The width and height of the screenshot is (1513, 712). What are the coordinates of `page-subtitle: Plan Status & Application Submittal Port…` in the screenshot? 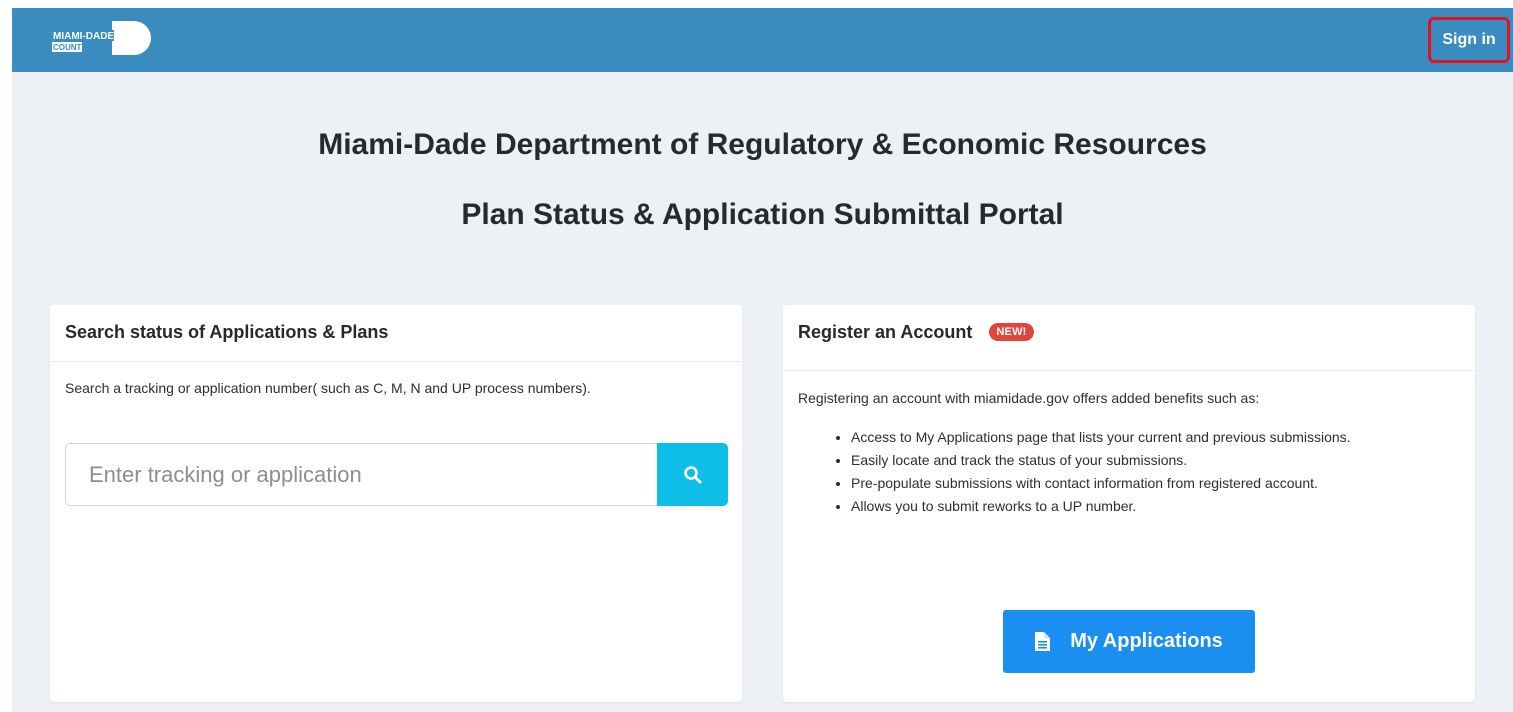 It's located at (762, 214).